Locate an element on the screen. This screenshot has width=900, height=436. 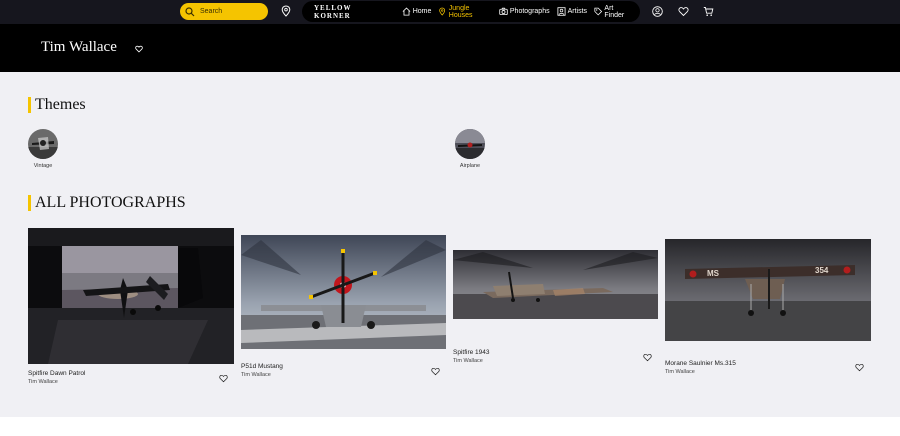
follow-heart-icon is located at coordinates (139, 49).